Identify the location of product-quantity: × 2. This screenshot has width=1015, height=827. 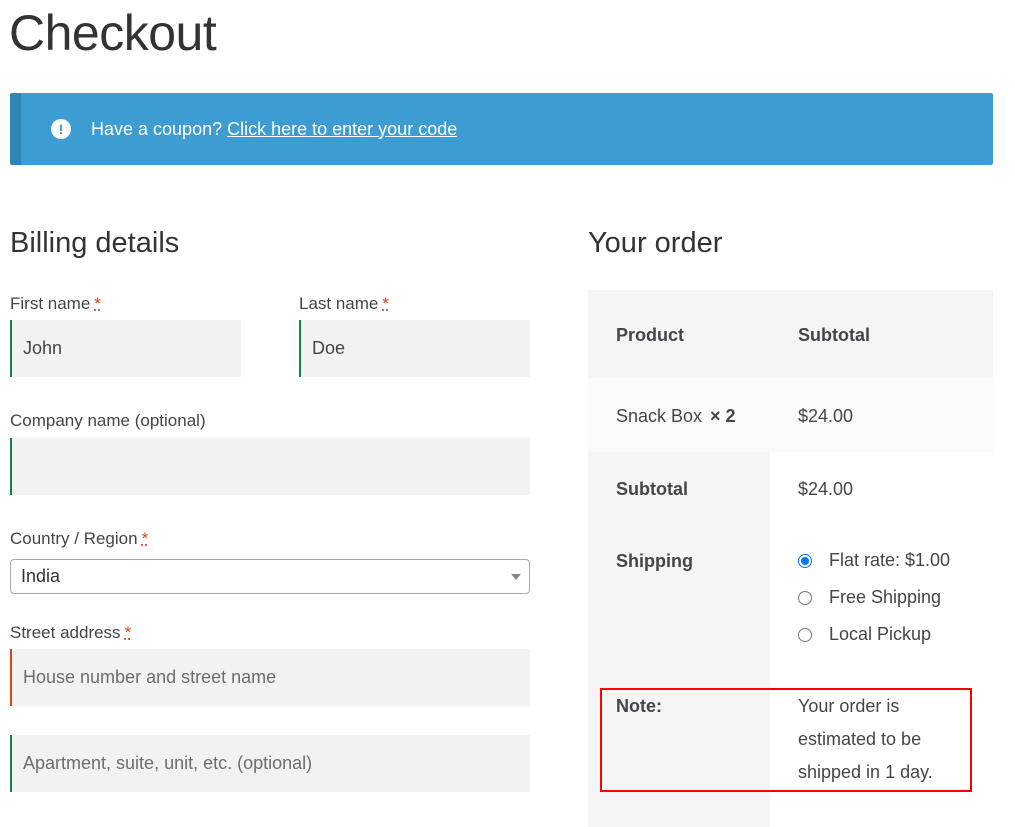
(723, 416).